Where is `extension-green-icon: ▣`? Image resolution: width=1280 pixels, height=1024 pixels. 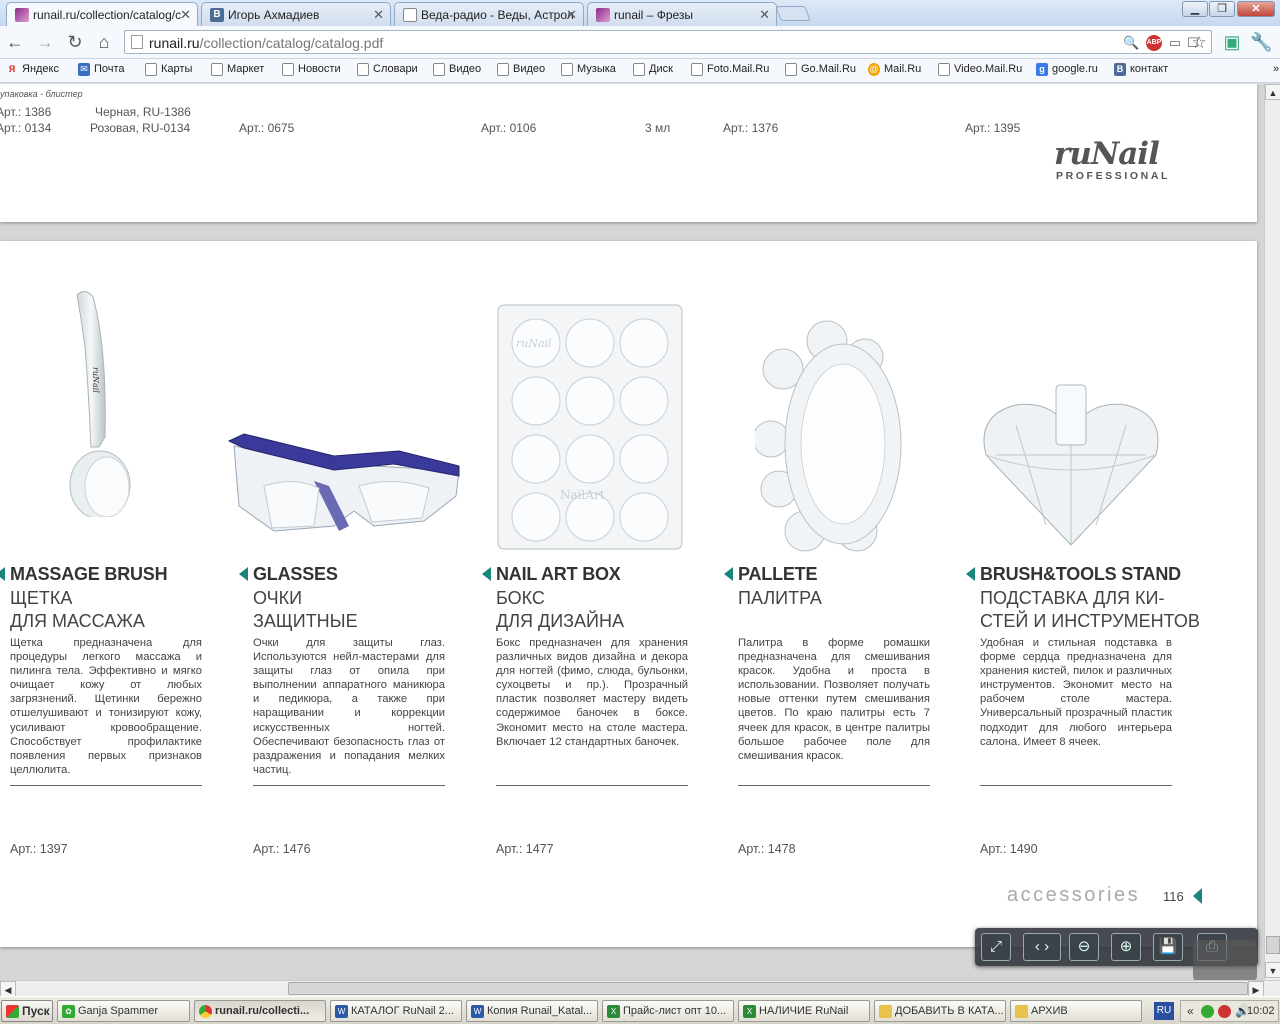
extension-green-icon: ▣ is located at coordinates (1232, 42).